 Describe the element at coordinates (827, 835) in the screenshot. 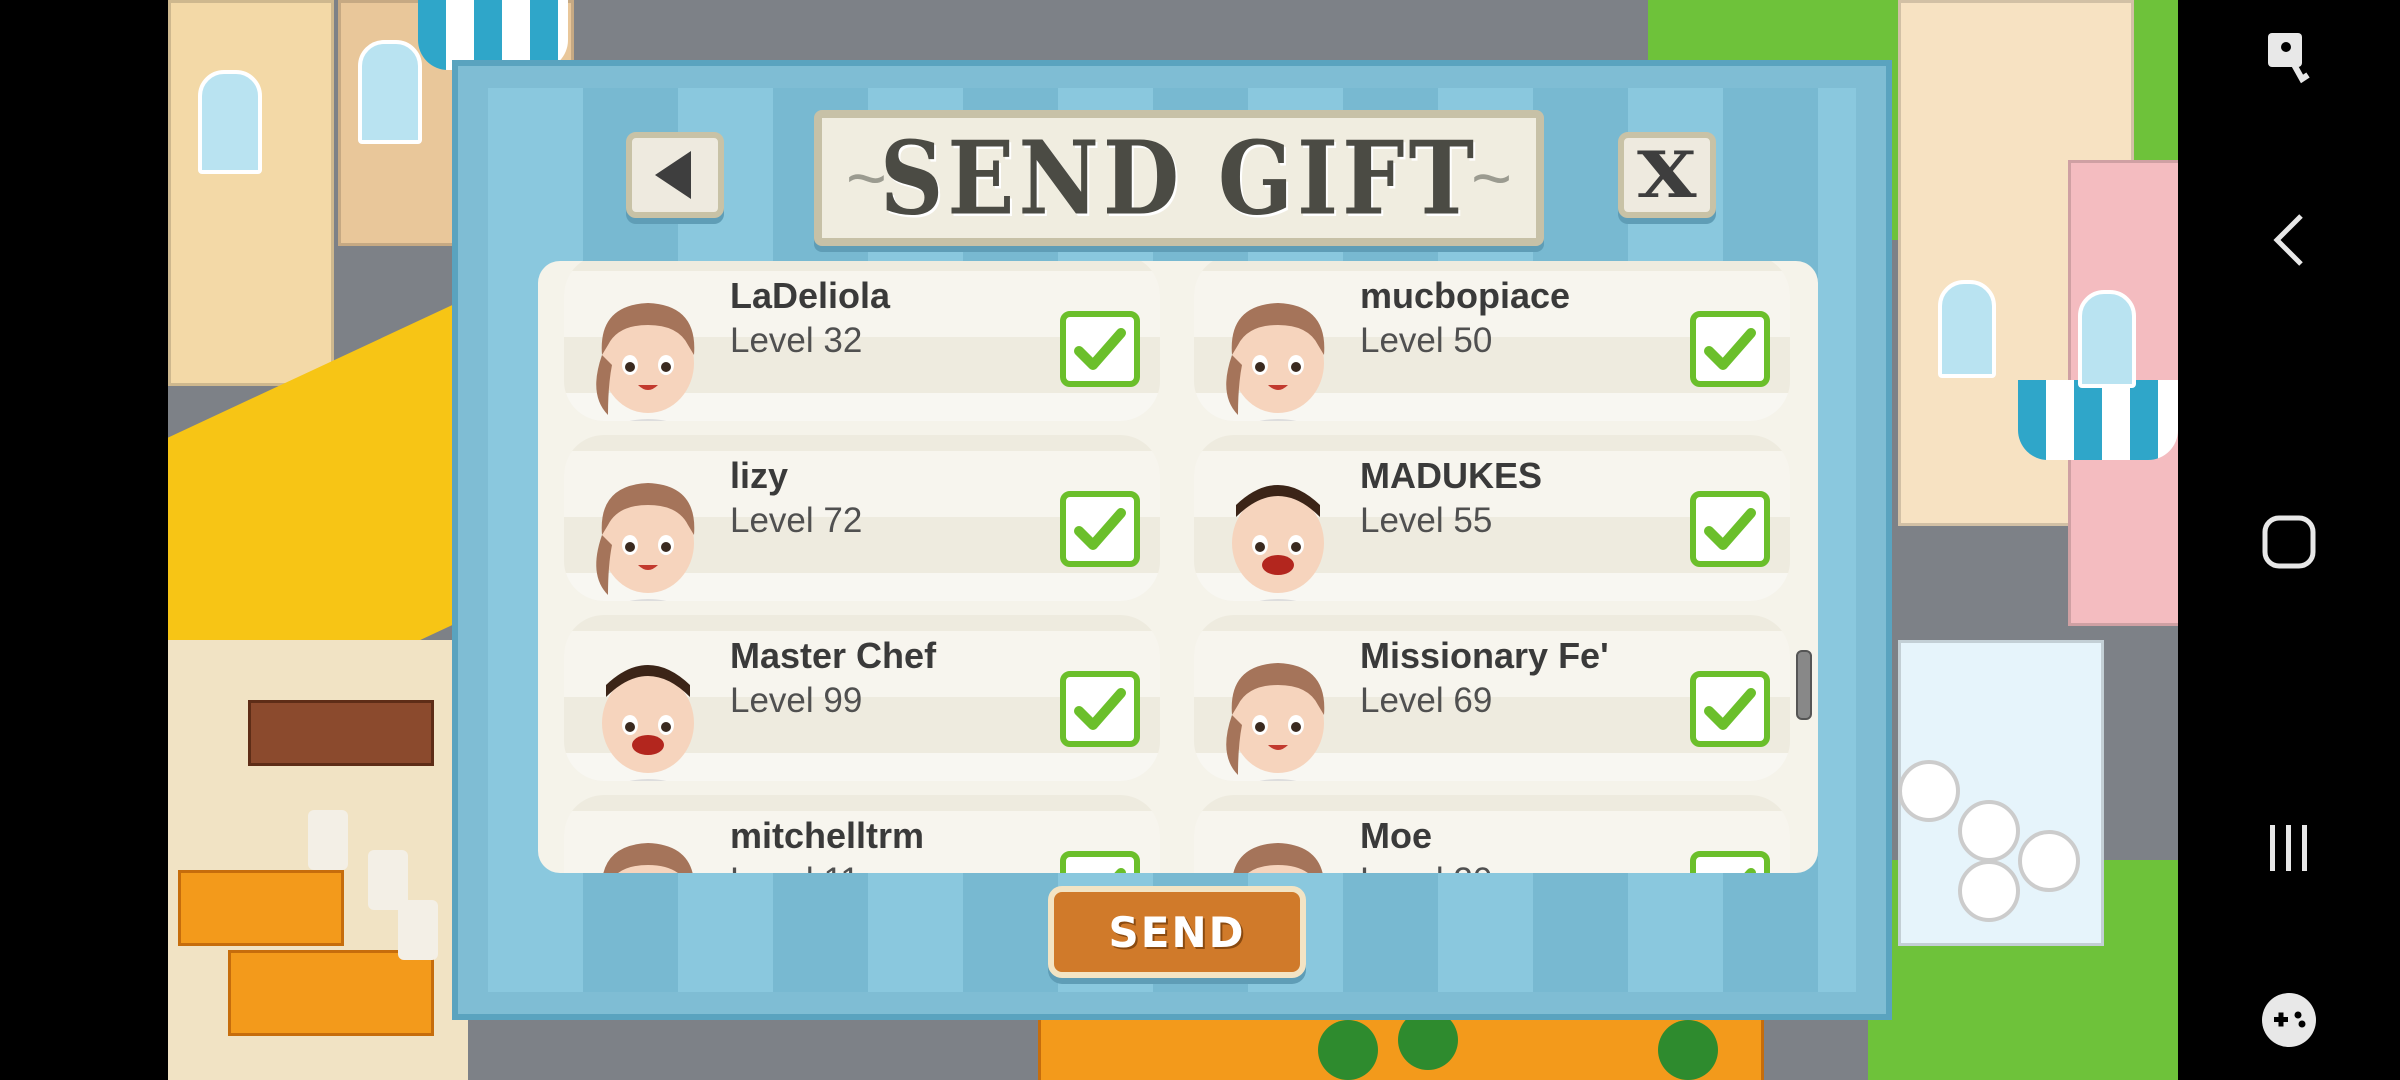

I see `friend-name: mitchelltrm` at that location.